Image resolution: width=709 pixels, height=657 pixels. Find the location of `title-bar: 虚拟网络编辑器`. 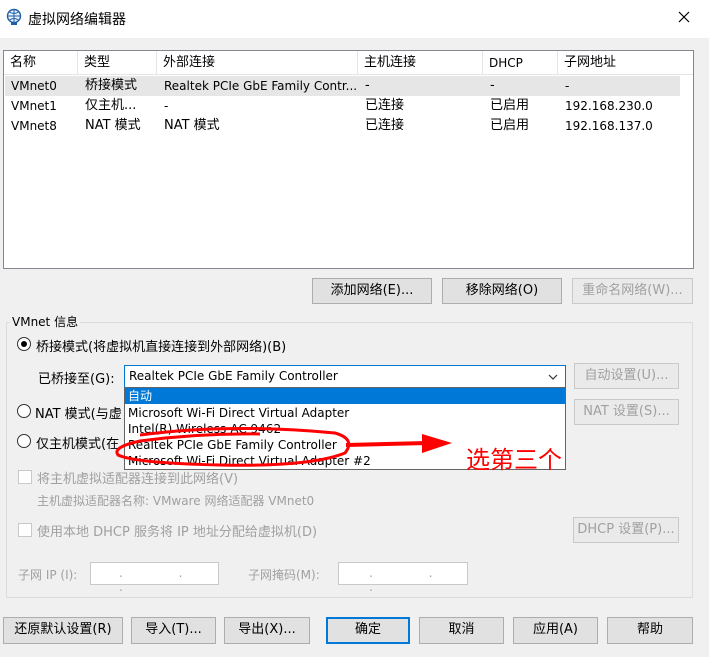

title-bar: 虚拟网络编辑器 is located at coordinates (354, 19).